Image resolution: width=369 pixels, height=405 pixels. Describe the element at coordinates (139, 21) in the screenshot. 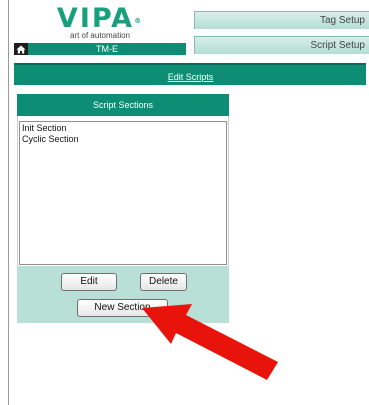

I see `logo-registered-mark: ®` at that location.